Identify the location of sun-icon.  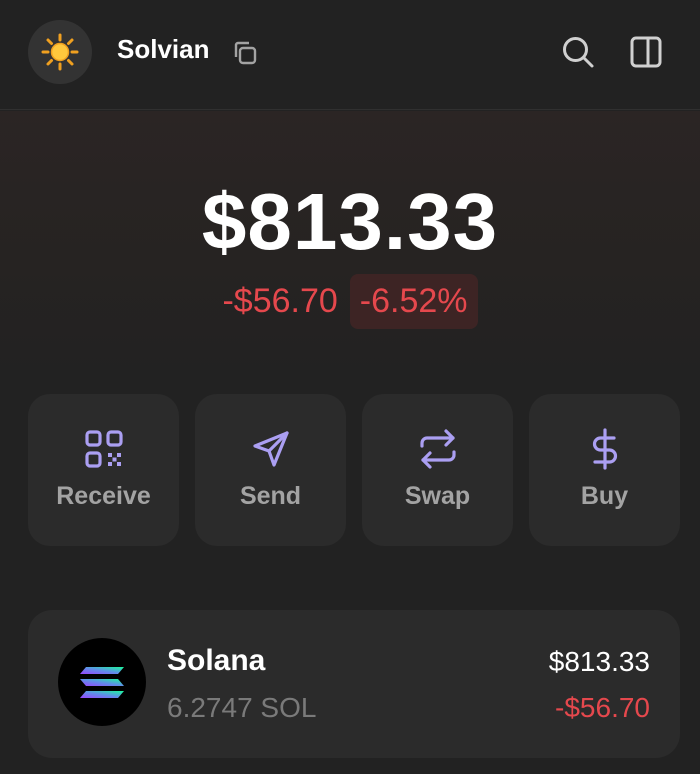
(60, 52).